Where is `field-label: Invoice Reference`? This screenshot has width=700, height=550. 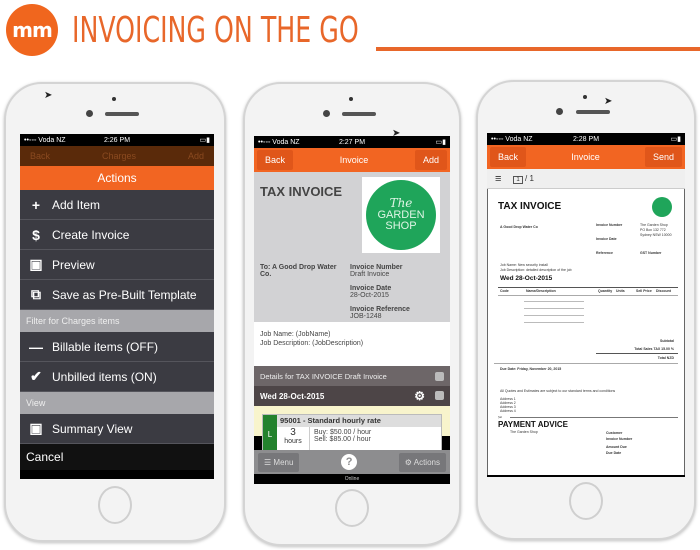
field-label: Invoice Reference is located at coordinates (380, 309).